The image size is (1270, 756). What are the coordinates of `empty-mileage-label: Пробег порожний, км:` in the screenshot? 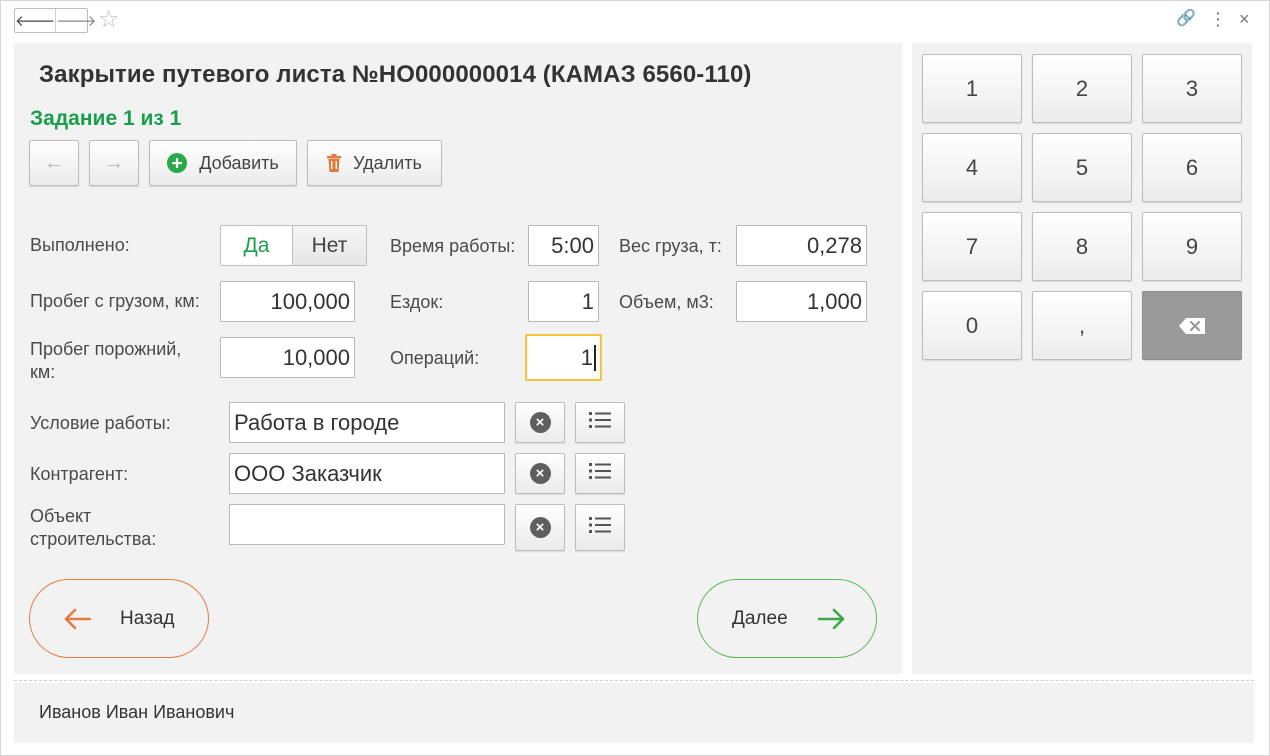 It's located at (106, 360).